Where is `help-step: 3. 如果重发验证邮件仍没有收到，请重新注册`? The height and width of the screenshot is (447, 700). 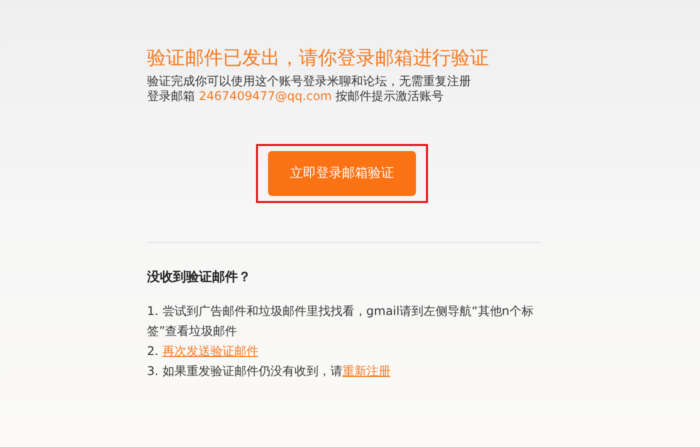
help-step: 3. 如果重发验证邮件仍没有收到，请重新注册 is located at coordinates (347, 371).